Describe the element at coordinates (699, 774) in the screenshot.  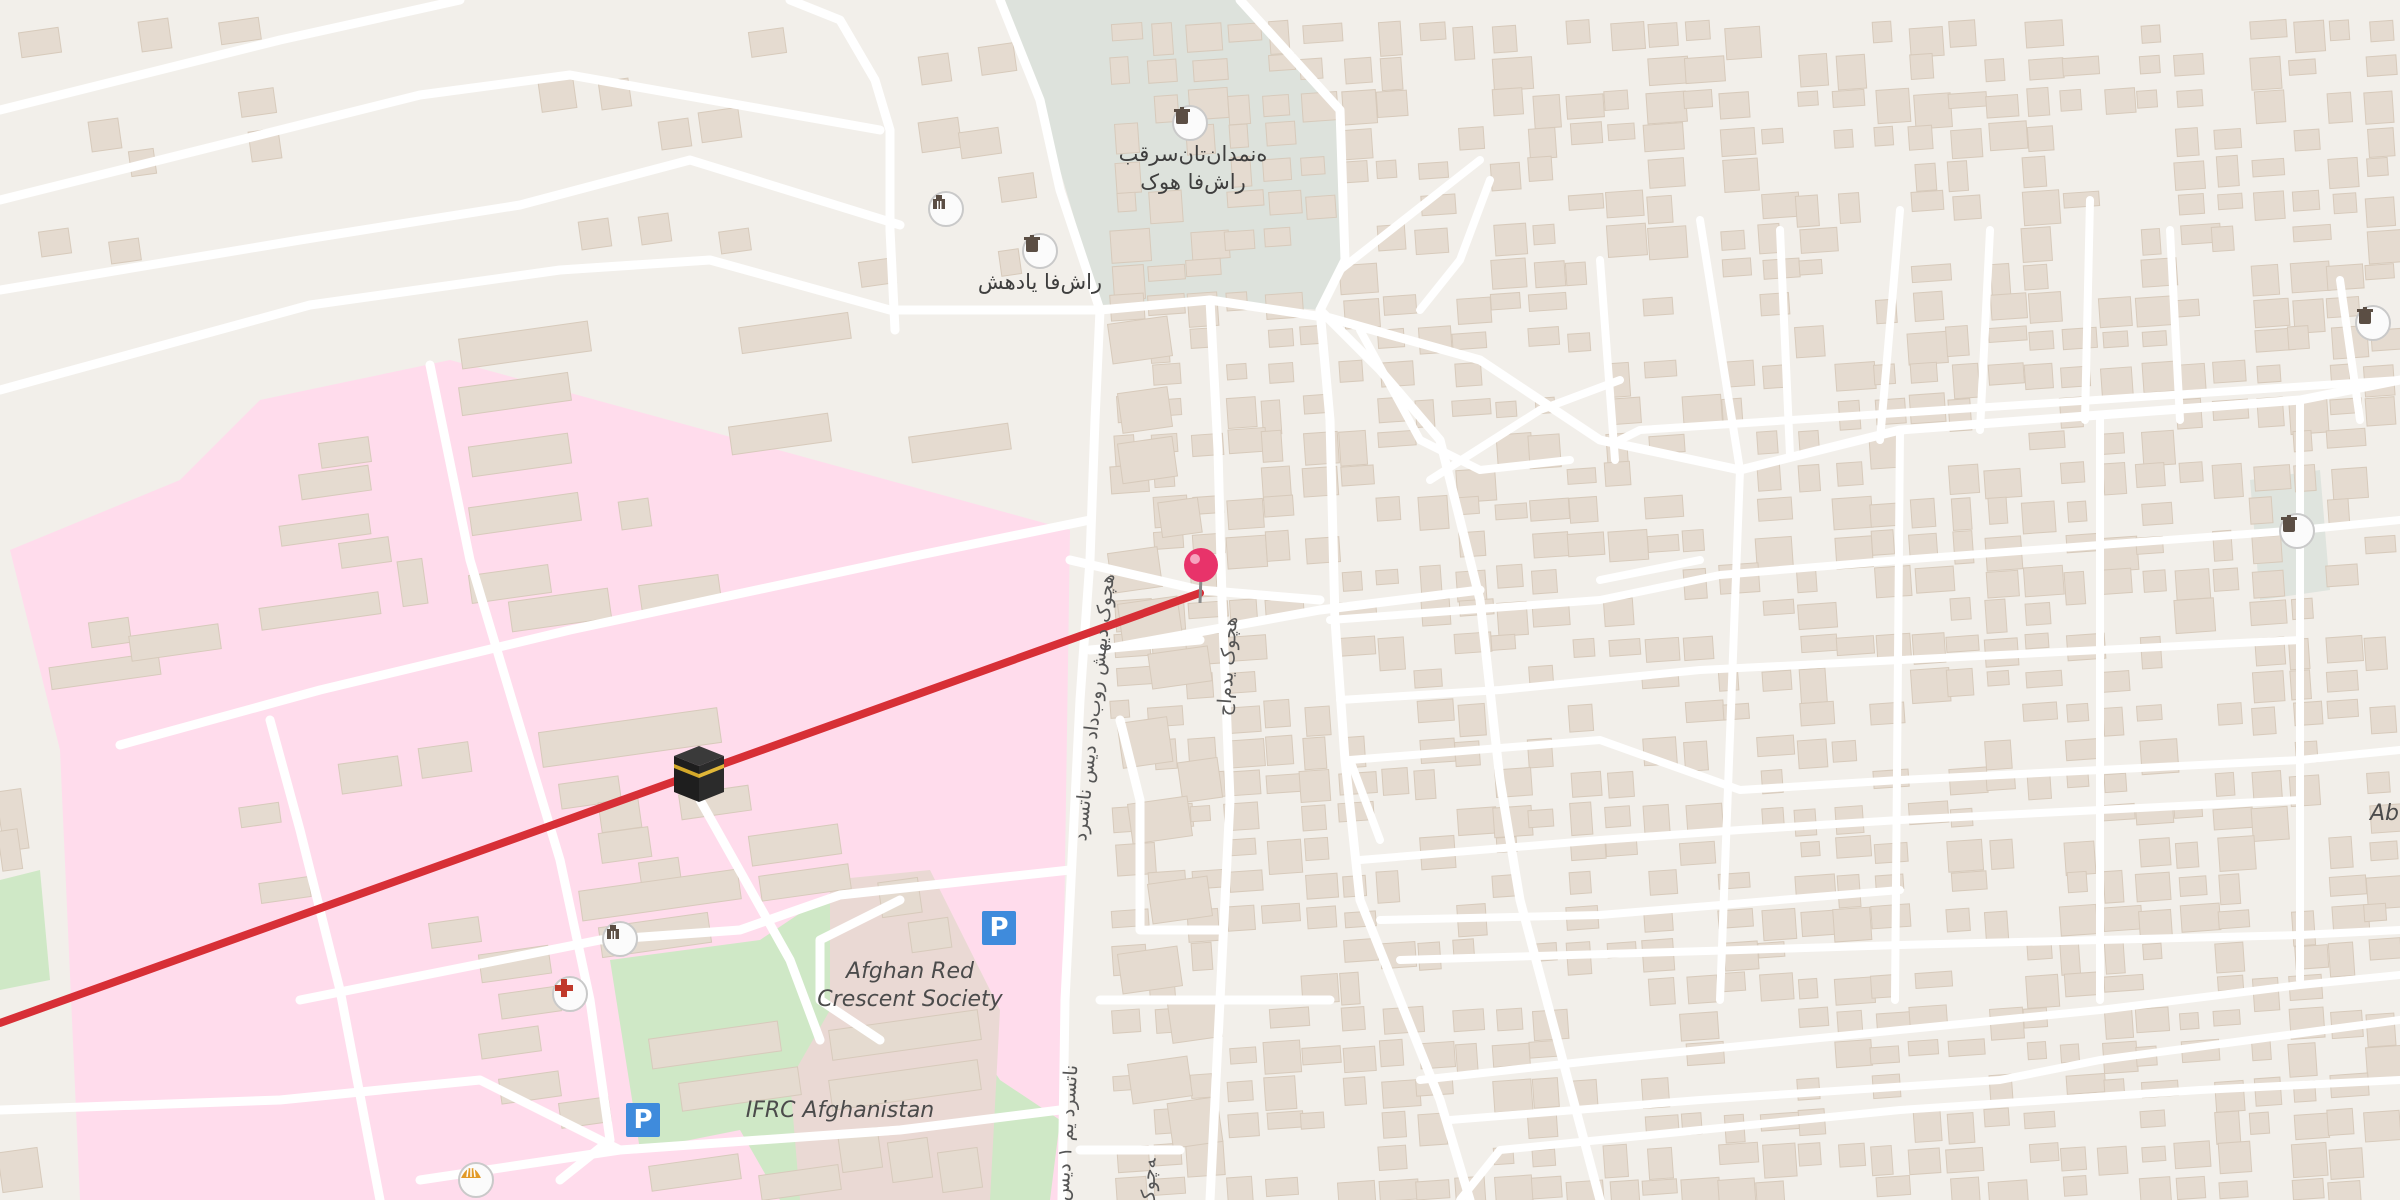
I see `kaaba-icon` at that location.